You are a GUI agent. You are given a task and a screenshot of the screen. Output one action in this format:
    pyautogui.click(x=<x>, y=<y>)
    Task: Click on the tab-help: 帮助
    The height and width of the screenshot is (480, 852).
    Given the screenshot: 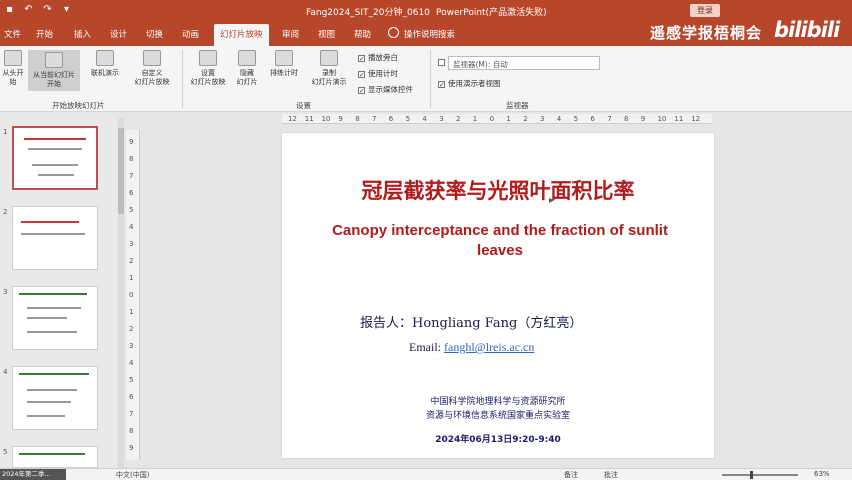 What is the action you would take?
    pyautogui.click(x=362, y=34)
    